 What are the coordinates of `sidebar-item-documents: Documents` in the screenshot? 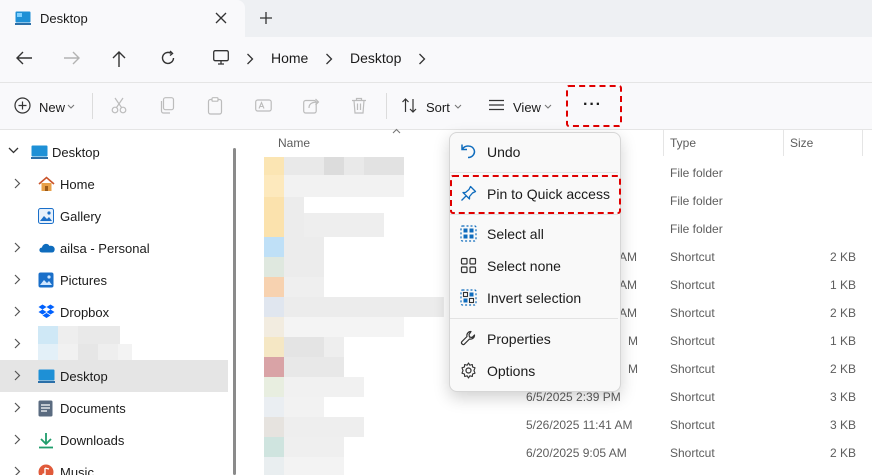 It's located at (114, 408).